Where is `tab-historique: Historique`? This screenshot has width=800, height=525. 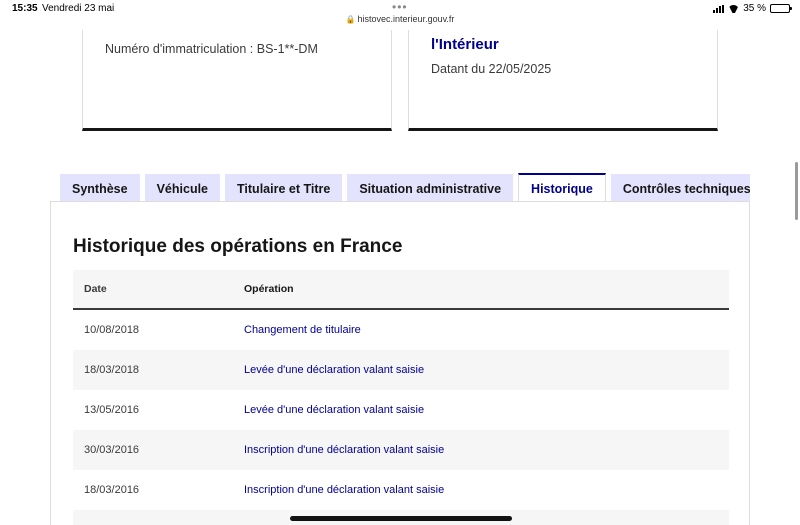 tab-historique: Historique is located at coordinates (562, 187).